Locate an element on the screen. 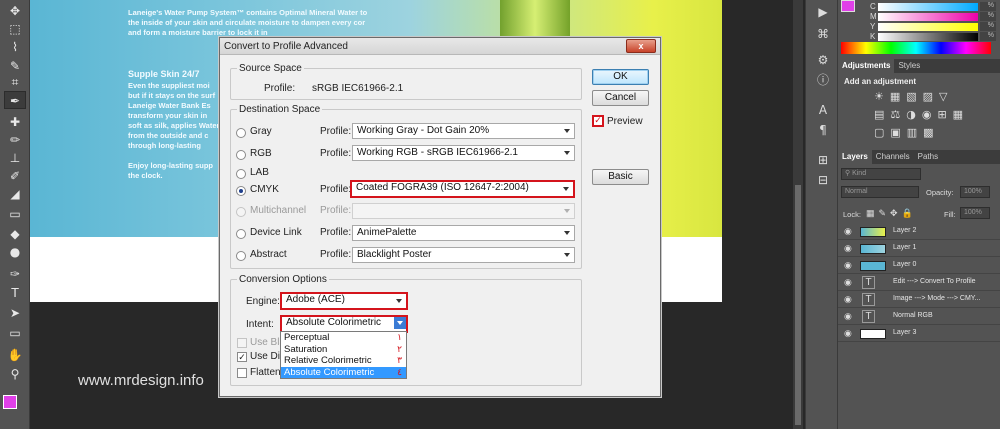 This screenshot has height=429, width=1000. scrollbar-thumb is located at coordinates (798, 305).